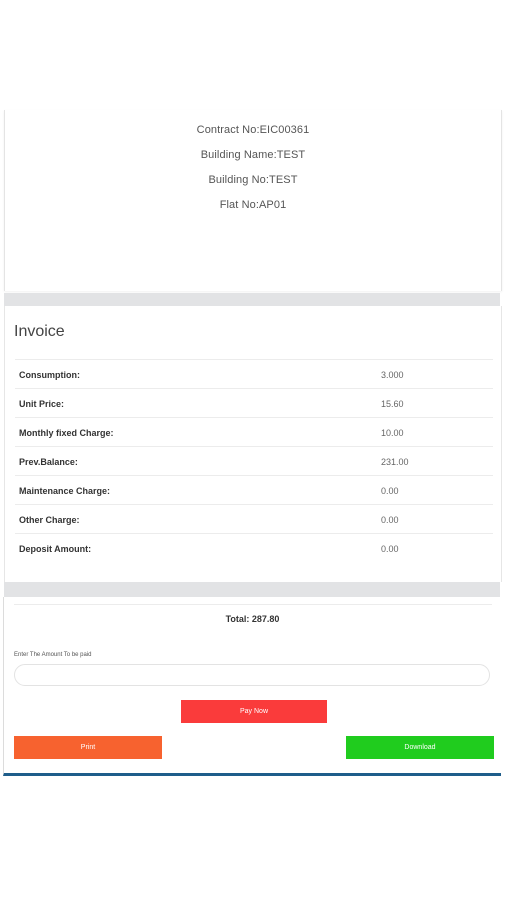 The width and height of the screenshot is (507, 900). I want to click on divider, so click(253, 604).